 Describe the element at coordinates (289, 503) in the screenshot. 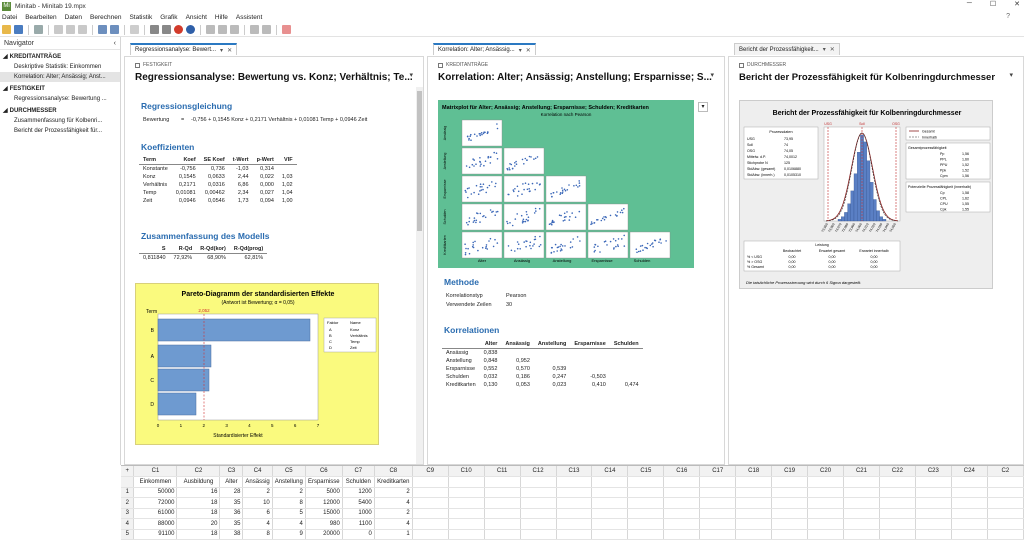

I see `worksheet-cell: 8` at that location.